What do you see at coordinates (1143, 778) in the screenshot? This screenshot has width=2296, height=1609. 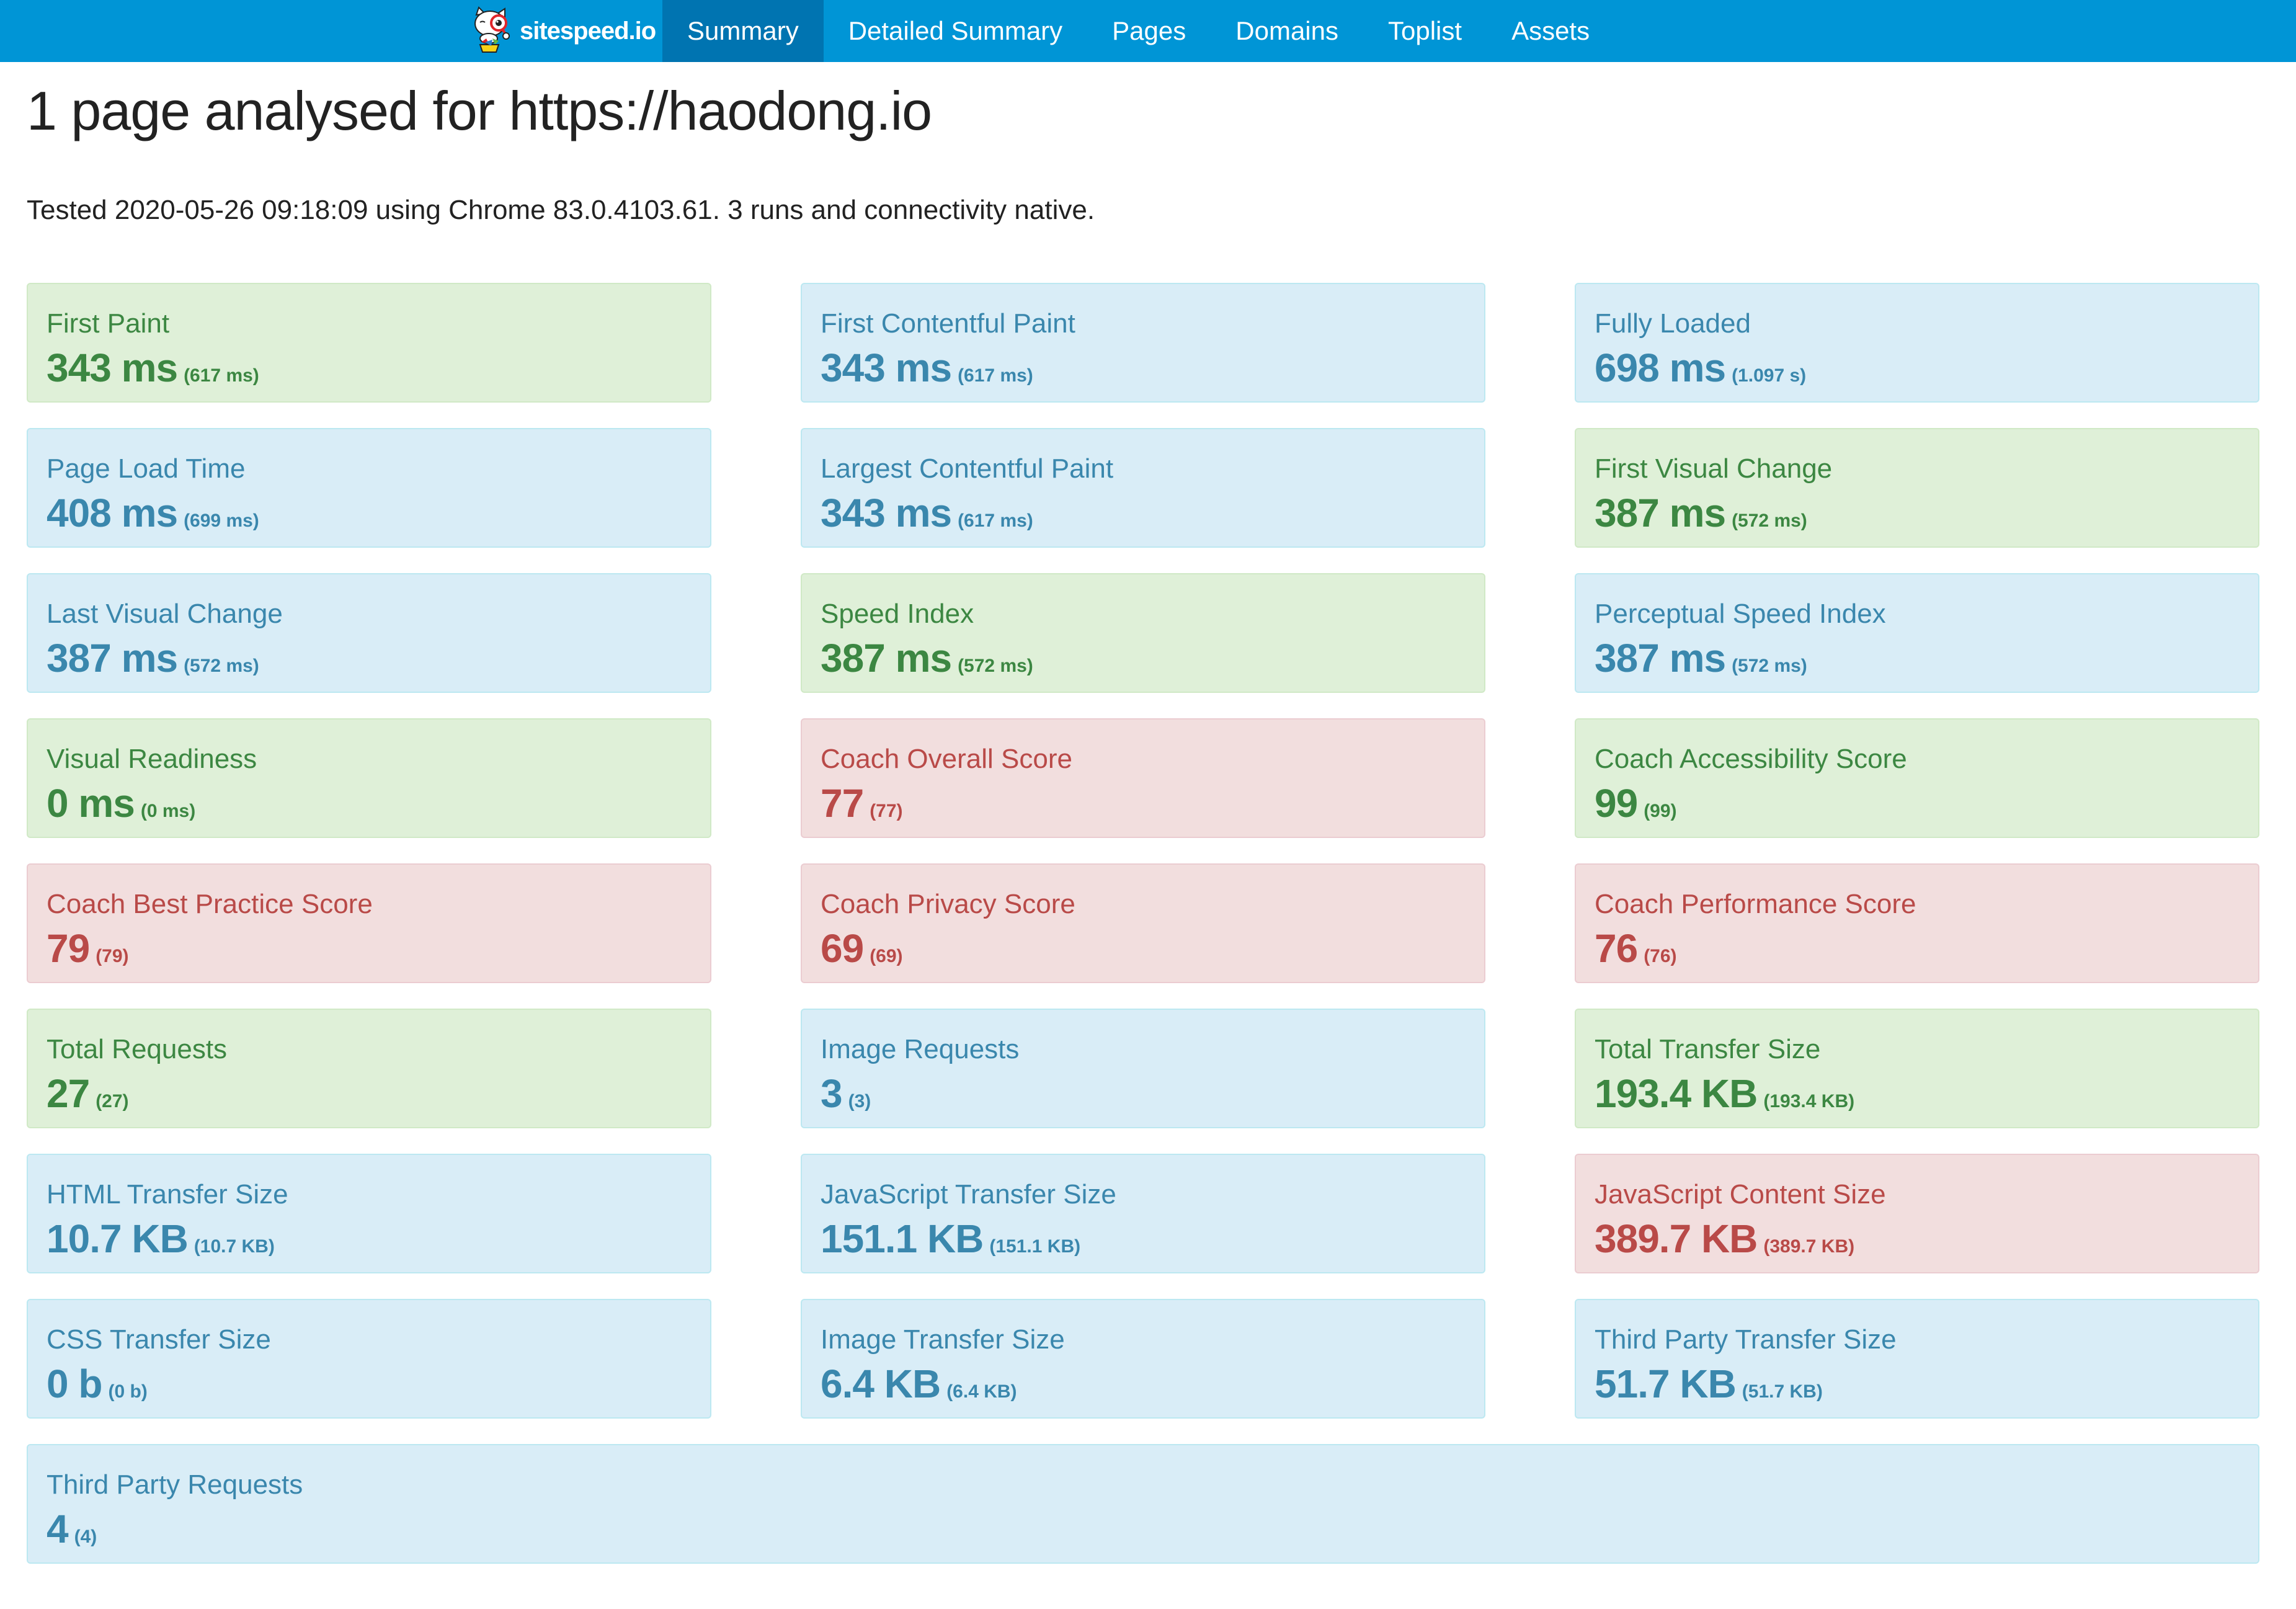 I see `metric-card-coach-overall-score: Coach Overall Score 77 (77)` at bounding box center [1143, 778].